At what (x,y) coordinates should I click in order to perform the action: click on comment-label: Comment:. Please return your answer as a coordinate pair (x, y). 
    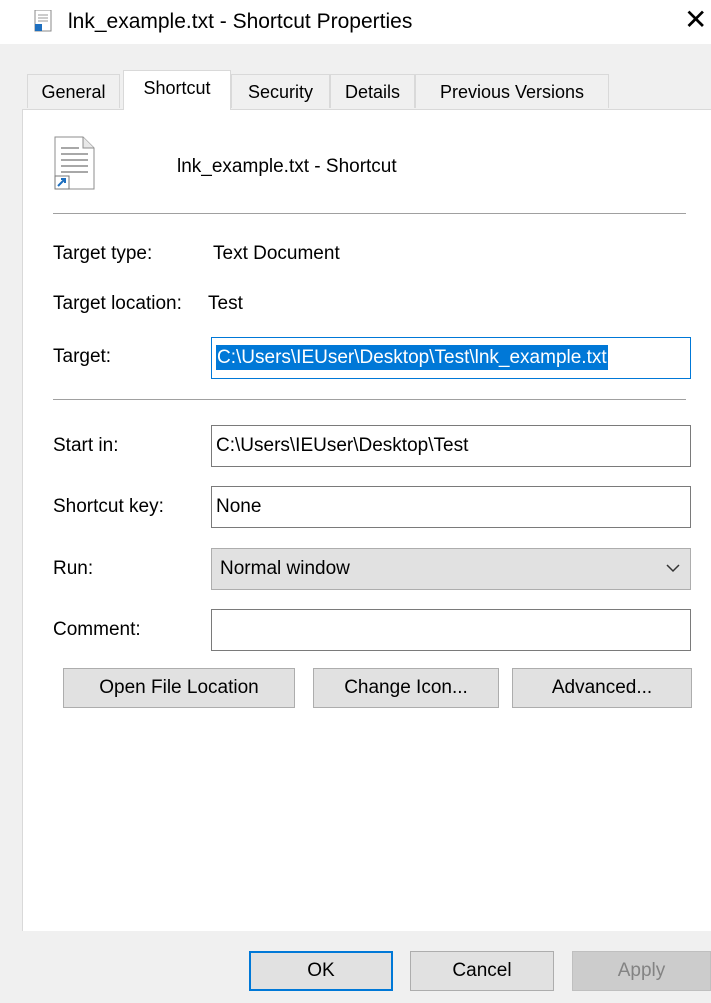
    Looking at the image, I should click on (97, 629).